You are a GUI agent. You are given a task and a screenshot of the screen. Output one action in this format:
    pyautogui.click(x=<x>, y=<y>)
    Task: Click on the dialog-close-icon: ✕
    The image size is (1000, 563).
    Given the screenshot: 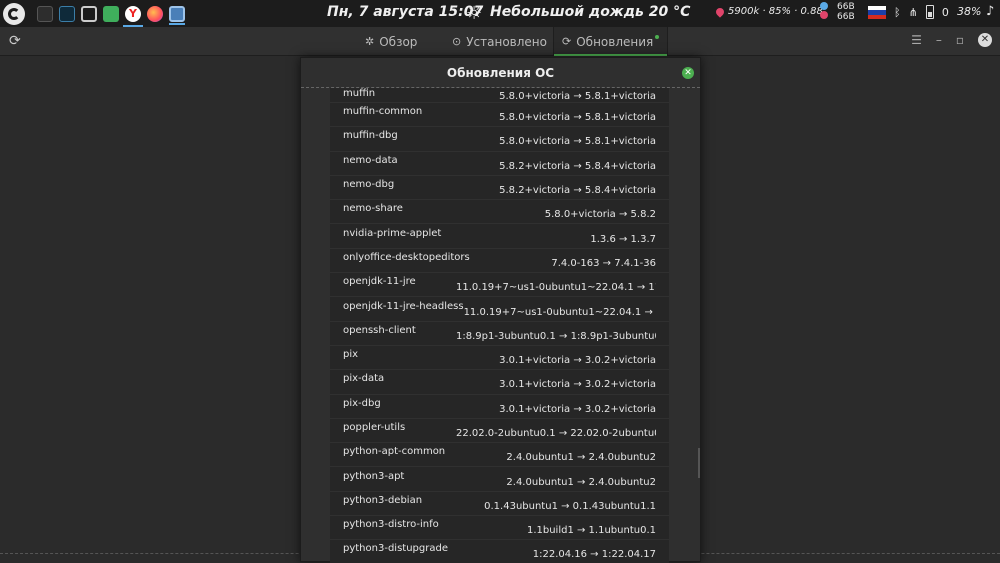 What is the action you would take?
    pyautogui.click(x=688, y=73)
    